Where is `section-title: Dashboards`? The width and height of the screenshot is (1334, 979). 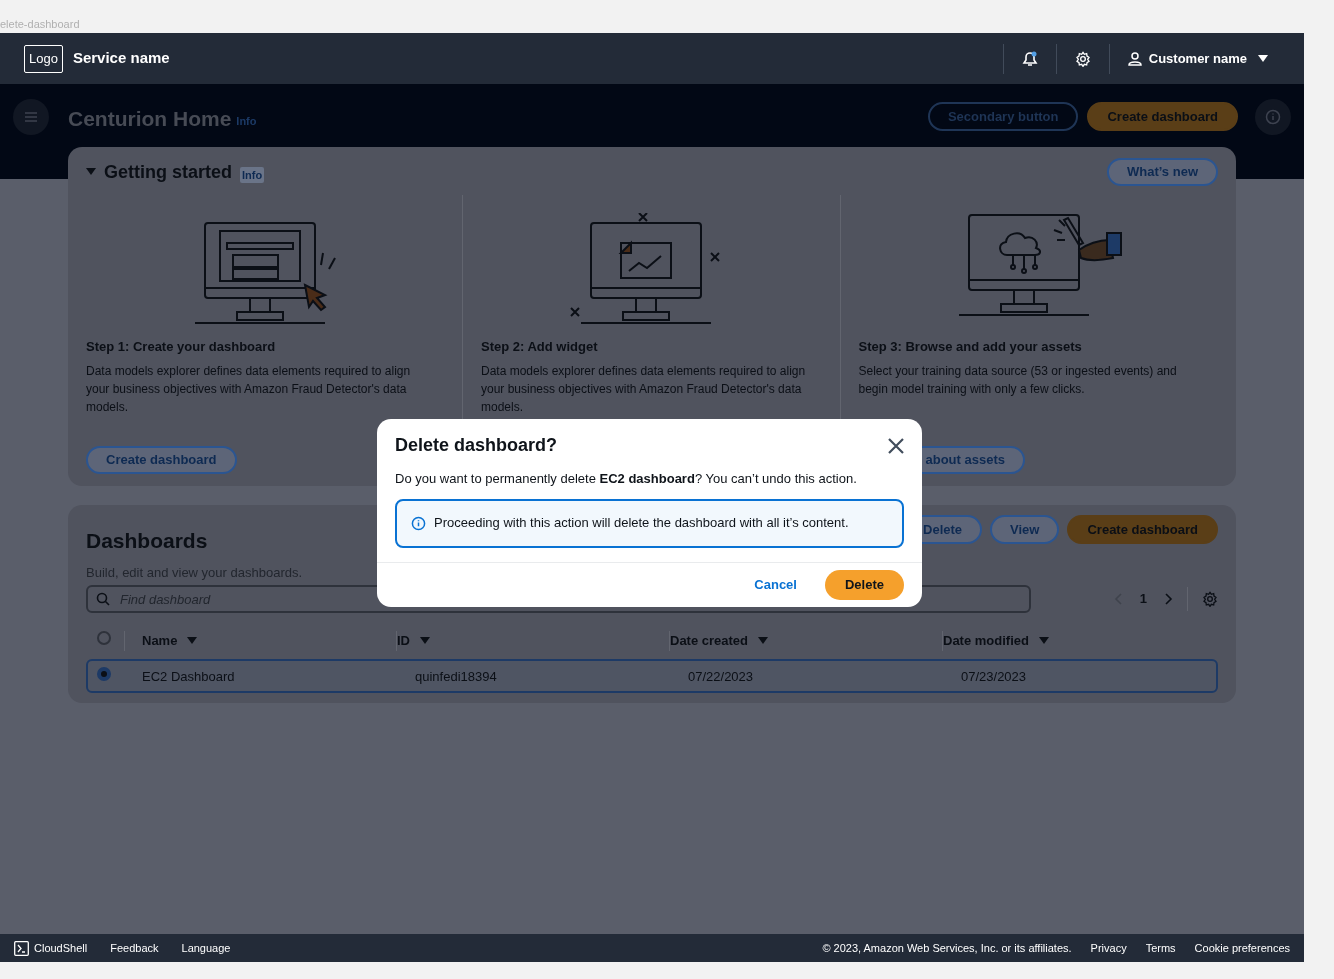
section-title: Dashboards is located at coordinates (147, 541).